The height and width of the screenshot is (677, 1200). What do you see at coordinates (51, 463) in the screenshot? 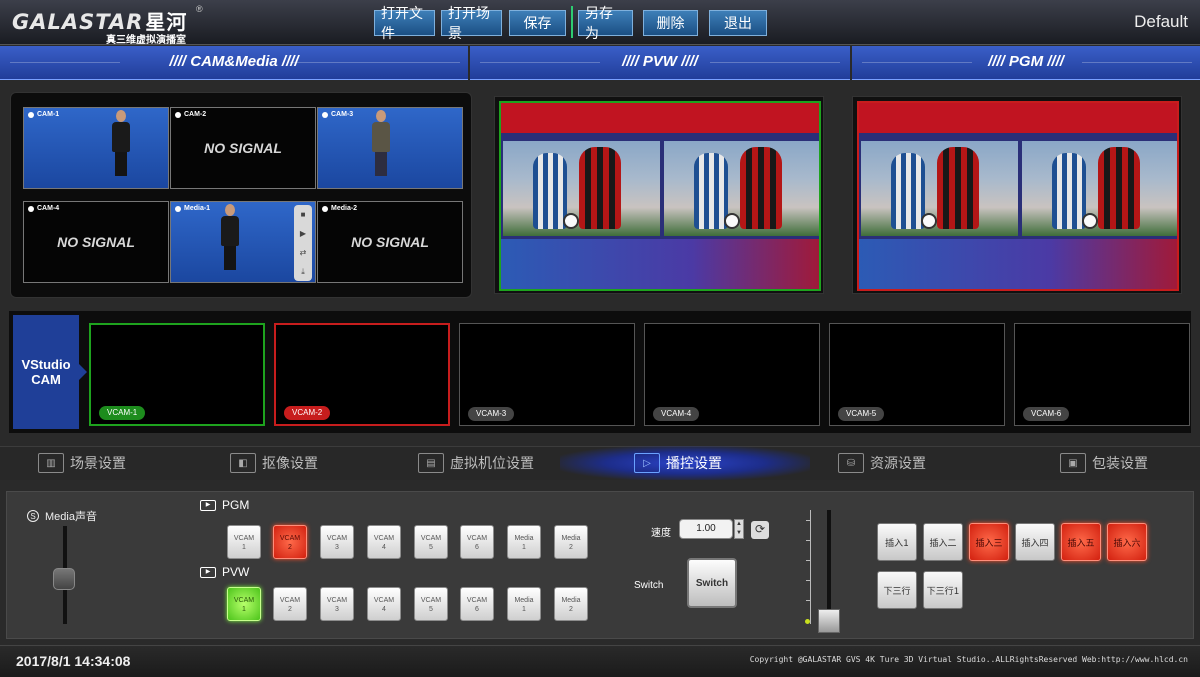
I see `scene-icon: ▥` at bounding box center [51, 463].